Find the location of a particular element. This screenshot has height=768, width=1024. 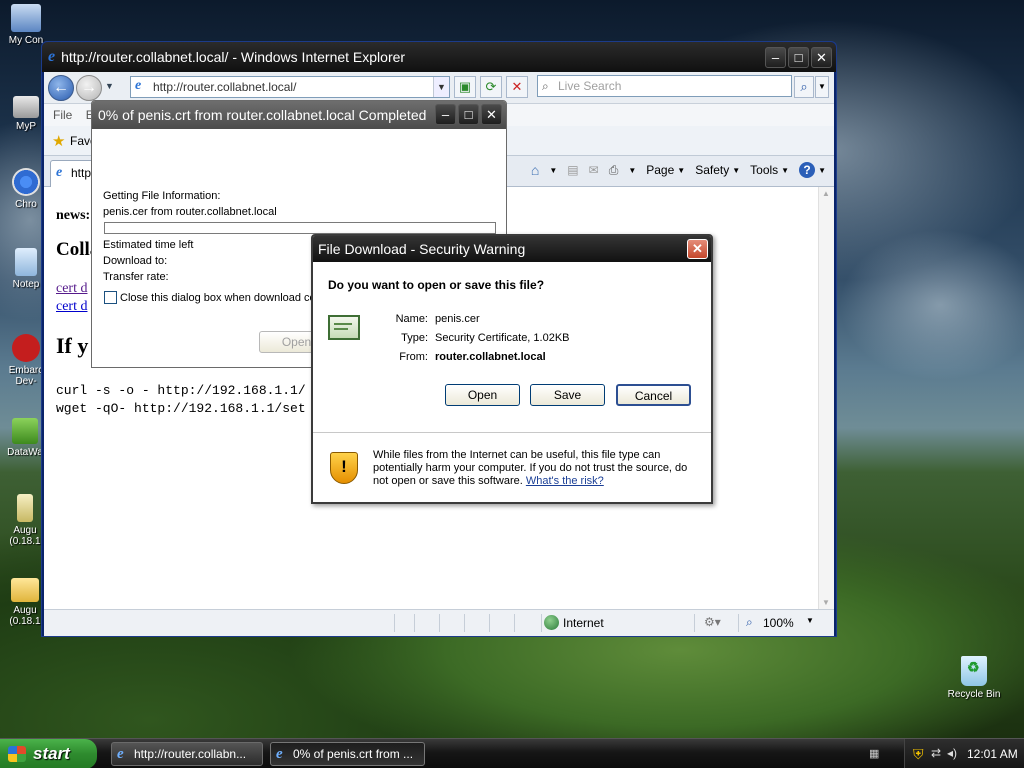

estimated-time-label: Estimated time left is located at coordinates (148, 245).